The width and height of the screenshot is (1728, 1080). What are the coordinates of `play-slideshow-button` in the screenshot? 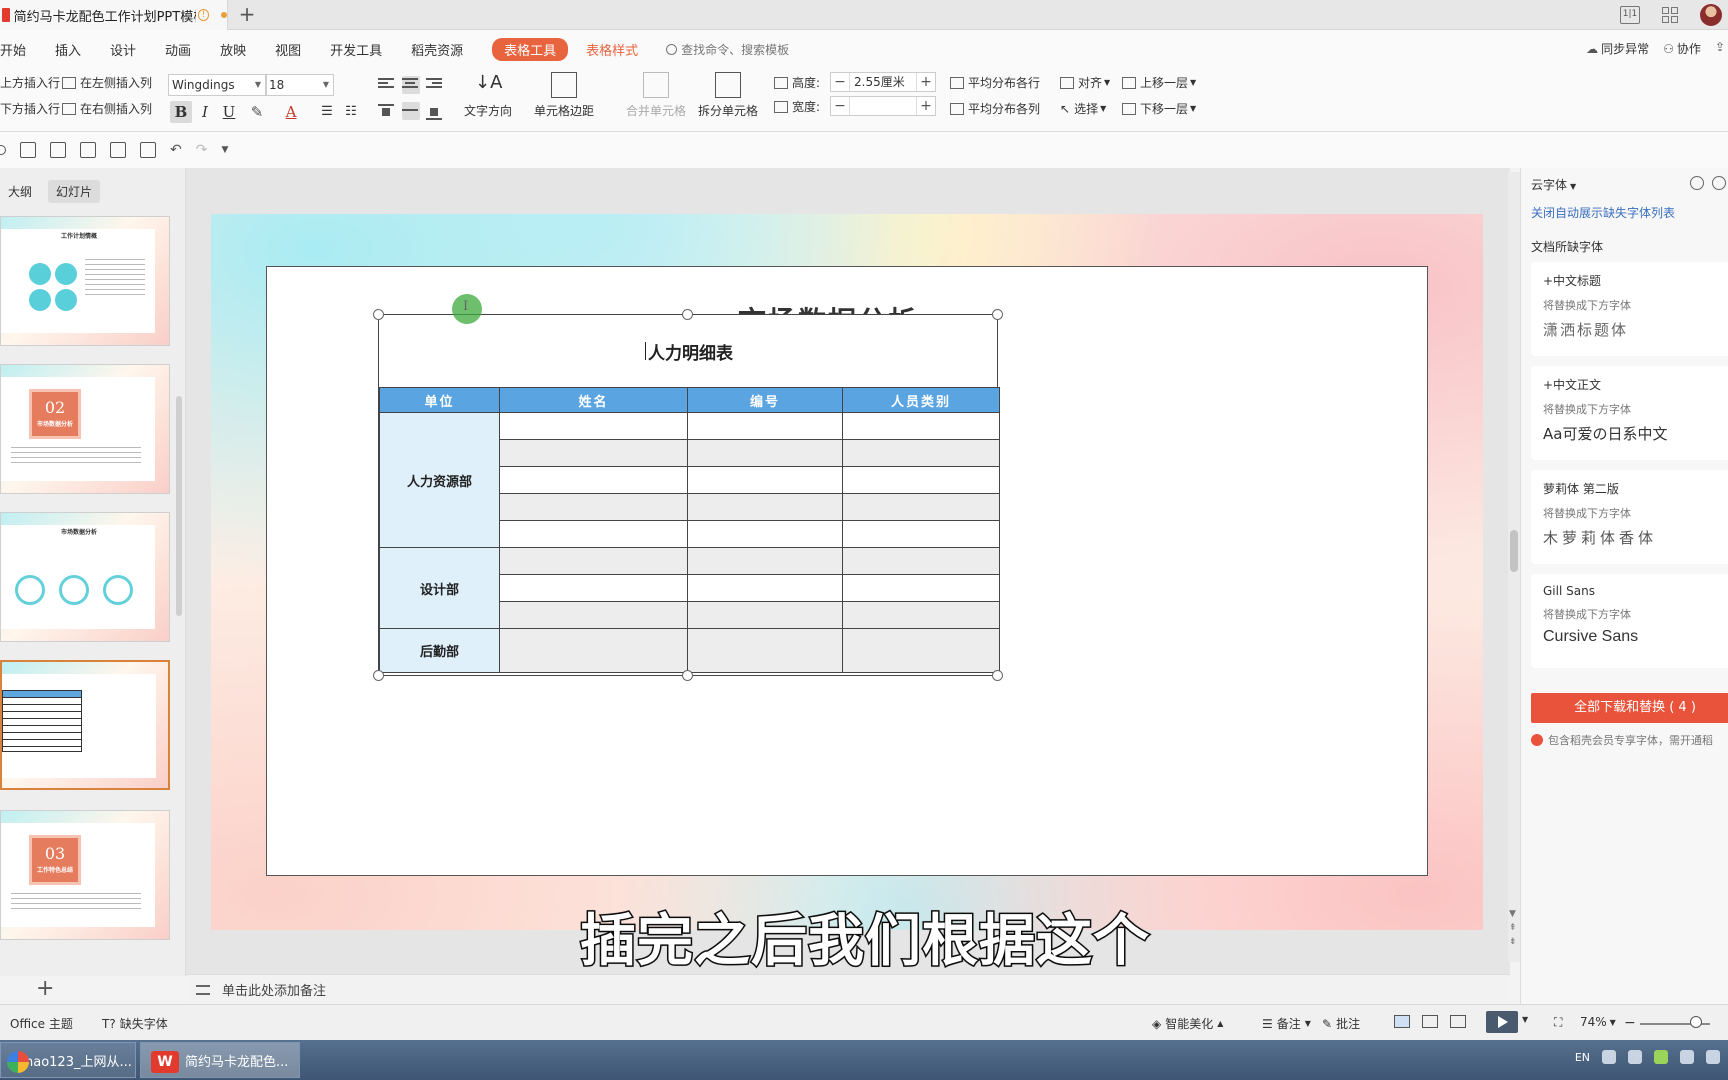 It's located at (1502, 1022).